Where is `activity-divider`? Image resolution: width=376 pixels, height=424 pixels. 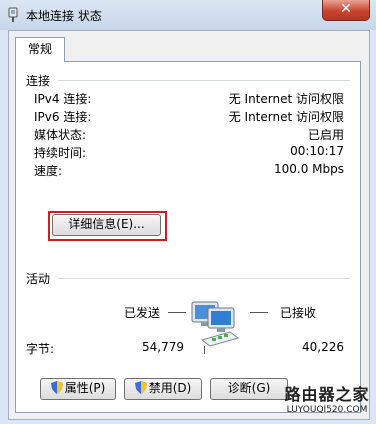 activity-divider is located at coordinates (204, 278).